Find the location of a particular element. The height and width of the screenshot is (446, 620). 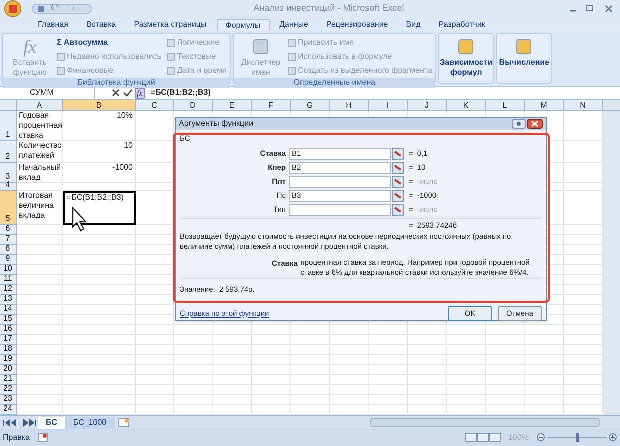

status-mode: Правка is located at coordinates (16, 438).